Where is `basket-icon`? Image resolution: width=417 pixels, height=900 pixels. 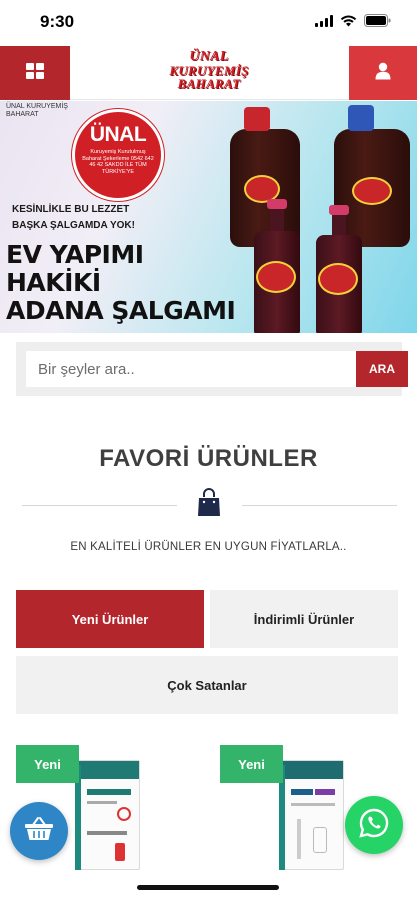
basket-icon is located at coordinates (39, 831).